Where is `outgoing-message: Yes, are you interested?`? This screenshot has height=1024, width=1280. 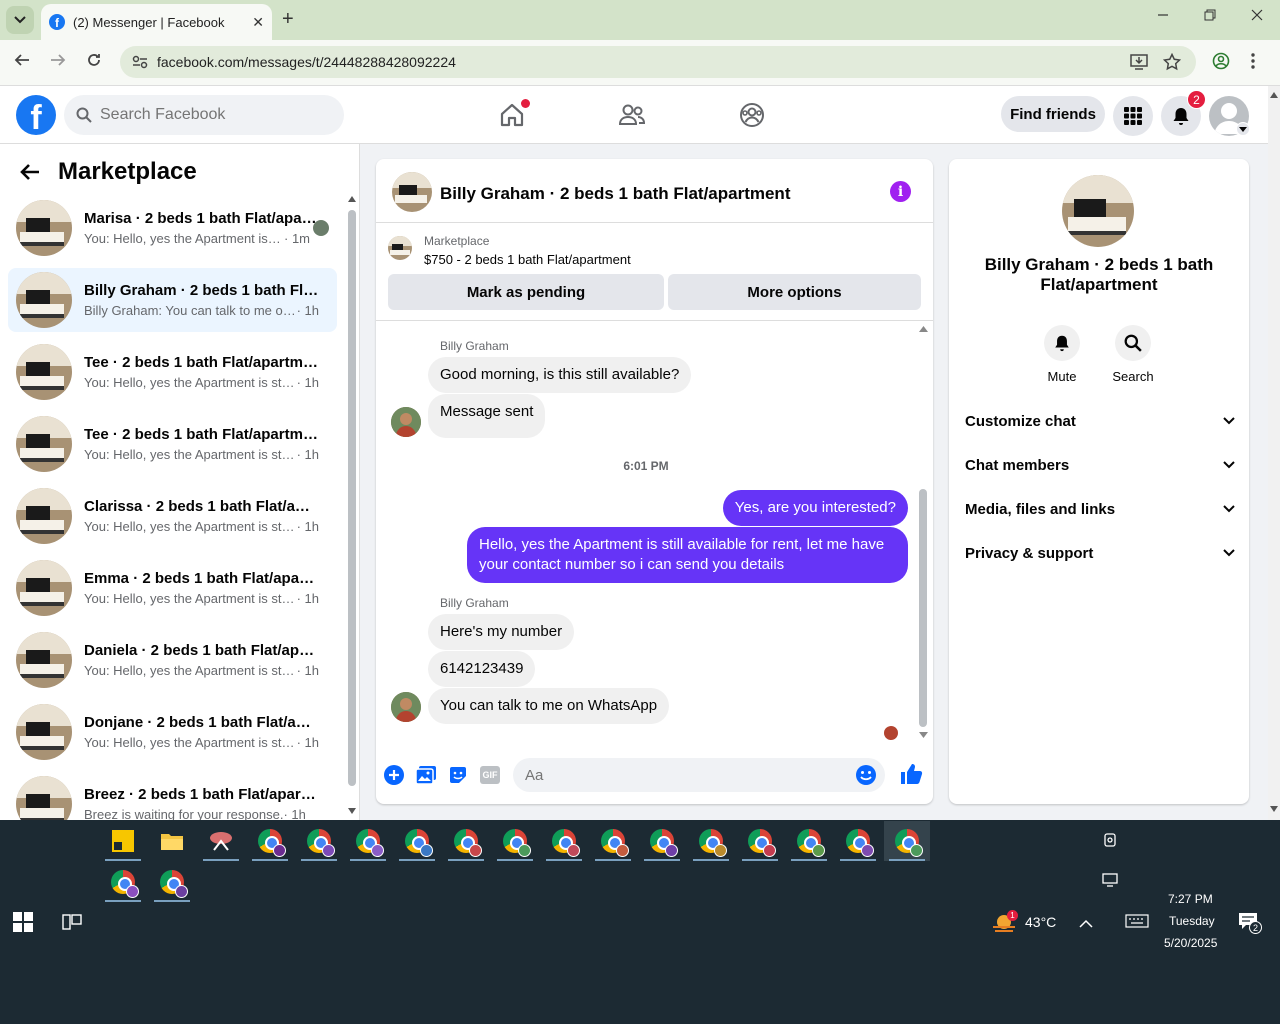 outgoing-message: Yes, are you interested? is located at coordinates (815, 508).